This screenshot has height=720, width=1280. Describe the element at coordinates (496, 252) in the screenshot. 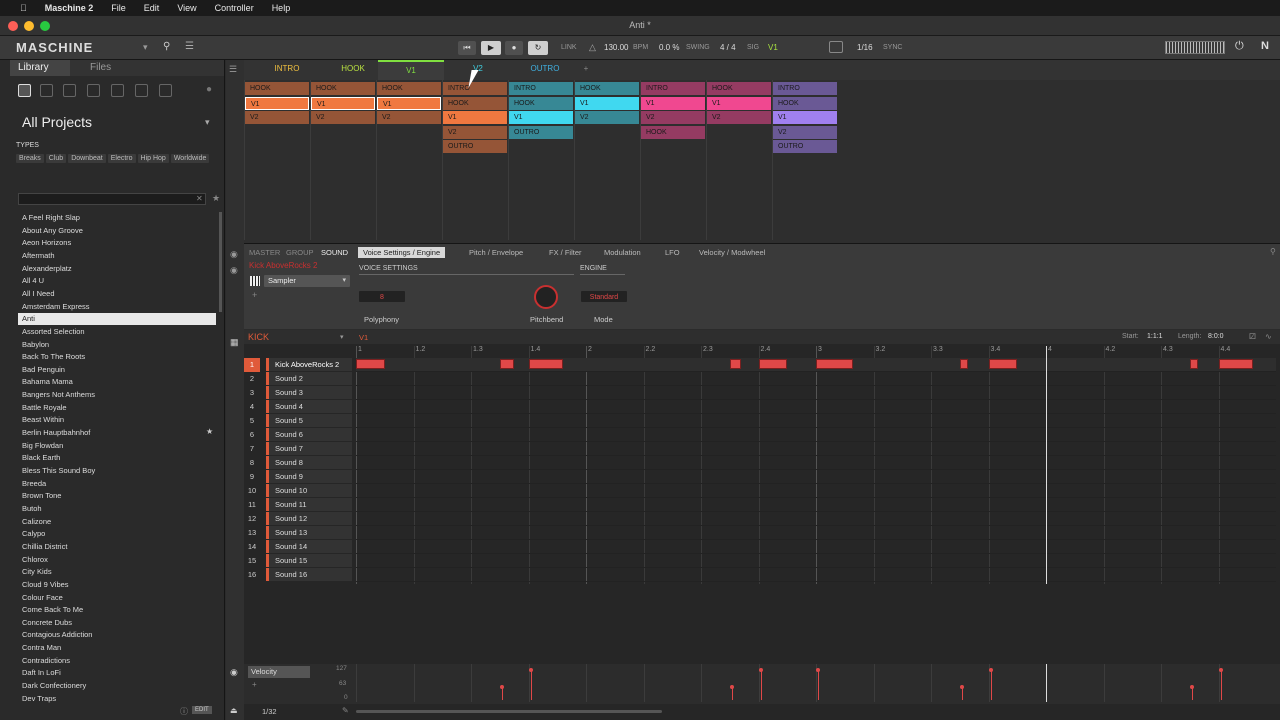

I see `tab-pitch-envelope: Pitch / Envelope` at that location.